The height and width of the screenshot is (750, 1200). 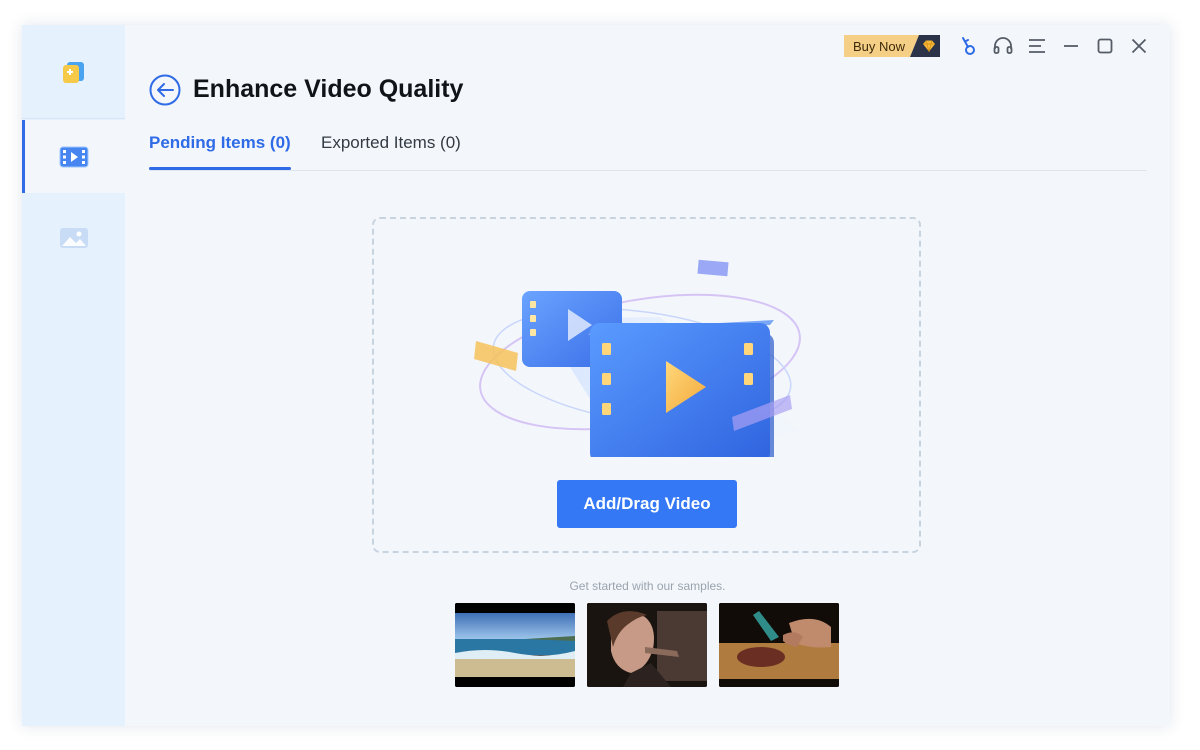 What do you see at coordinates (648, 151) in the screenshot?
I see `tab-bar: Pending Items (0) Exported Items (0)` at bounding box center [648, 151].